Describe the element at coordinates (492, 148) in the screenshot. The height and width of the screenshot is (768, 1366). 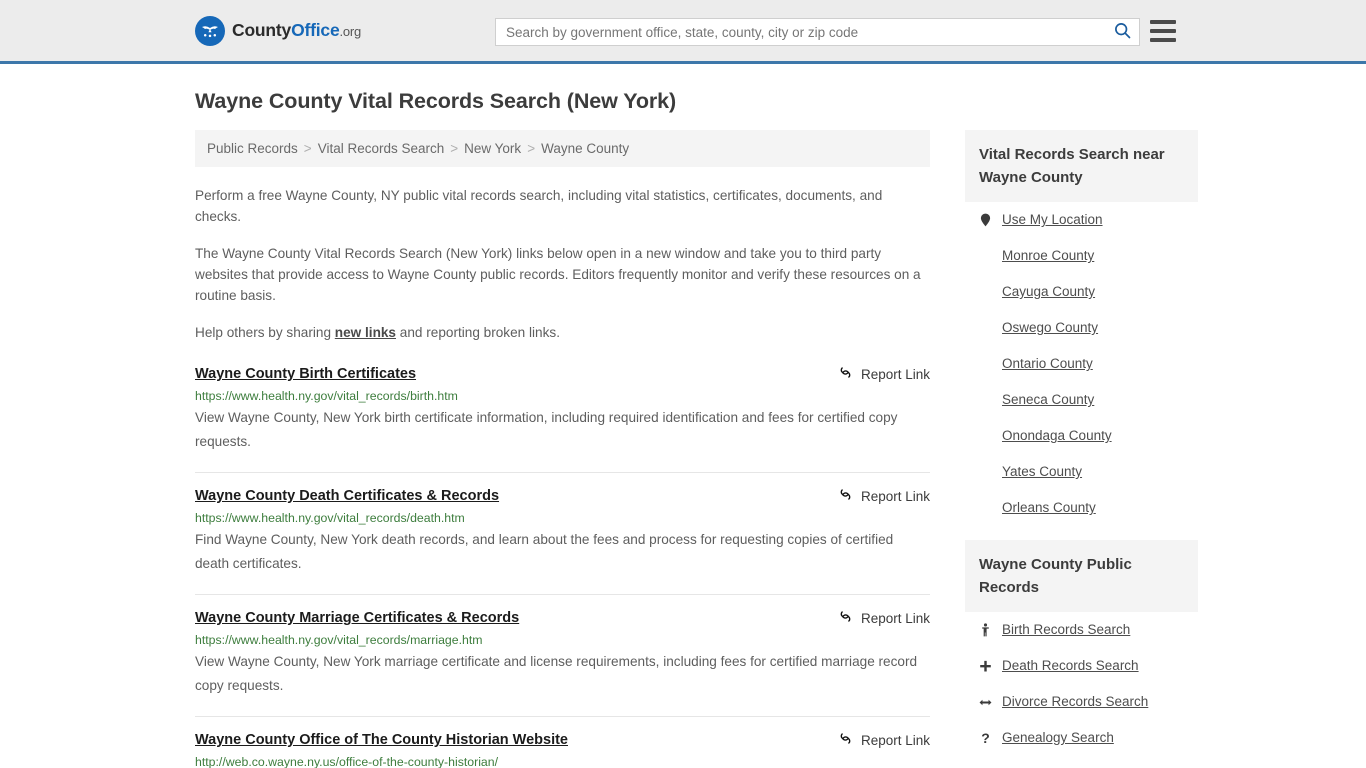
I see `breadcrumb-item-new-york: New York` at that location.